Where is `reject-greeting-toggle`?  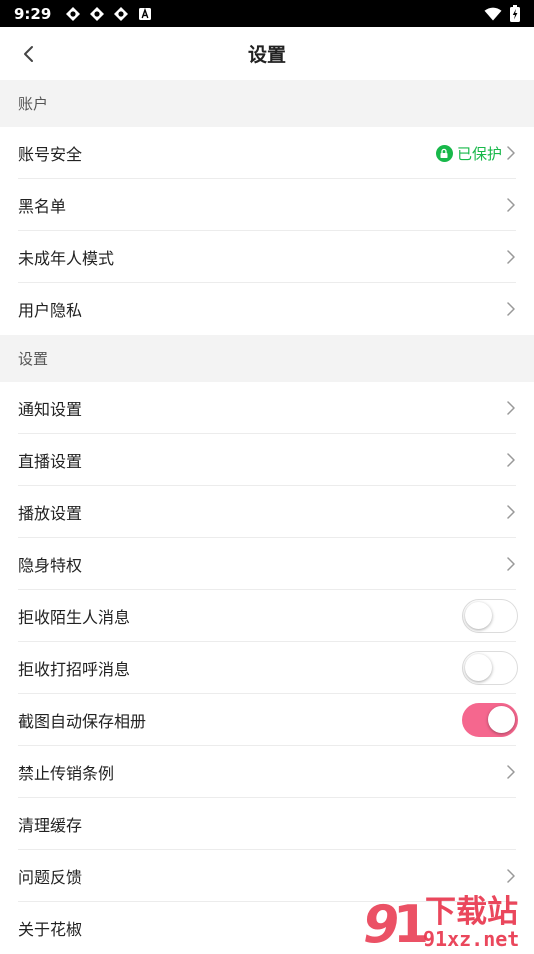 reject-greeting-toggle is located at coordinates (490, 668).